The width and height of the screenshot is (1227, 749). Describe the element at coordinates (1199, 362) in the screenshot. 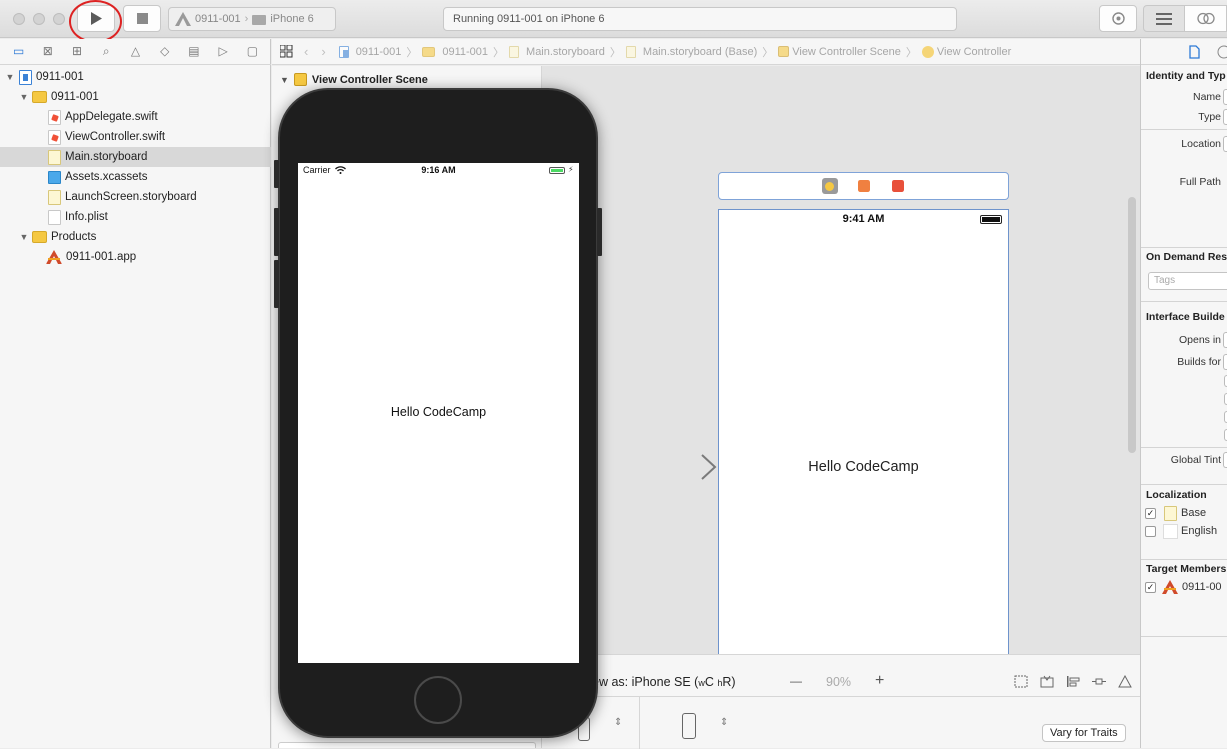

I see `builds-for-label: Builds for` at that location.